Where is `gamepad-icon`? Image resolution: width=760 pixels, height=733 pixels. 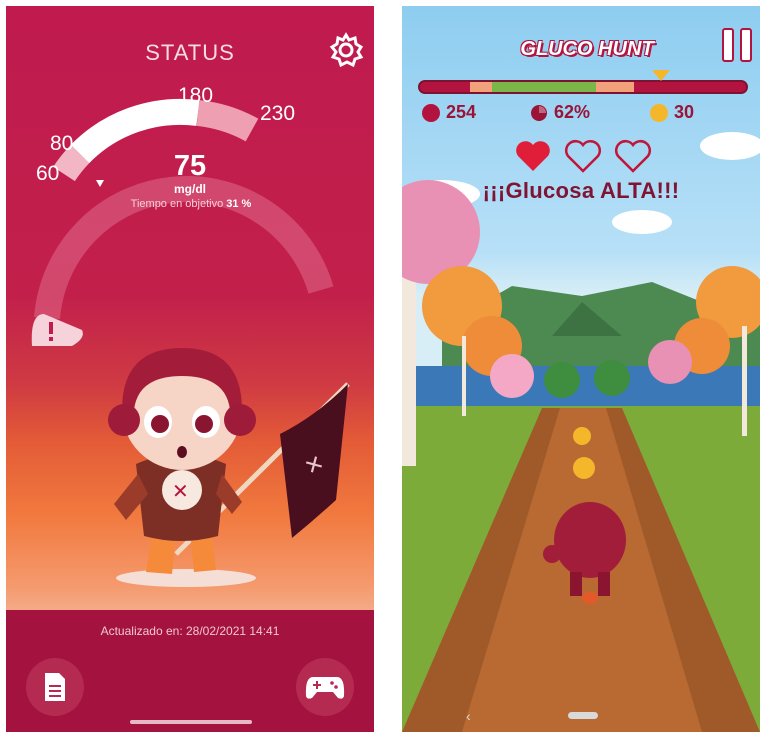
gamepad-icon is located at coordinates (325, 688).